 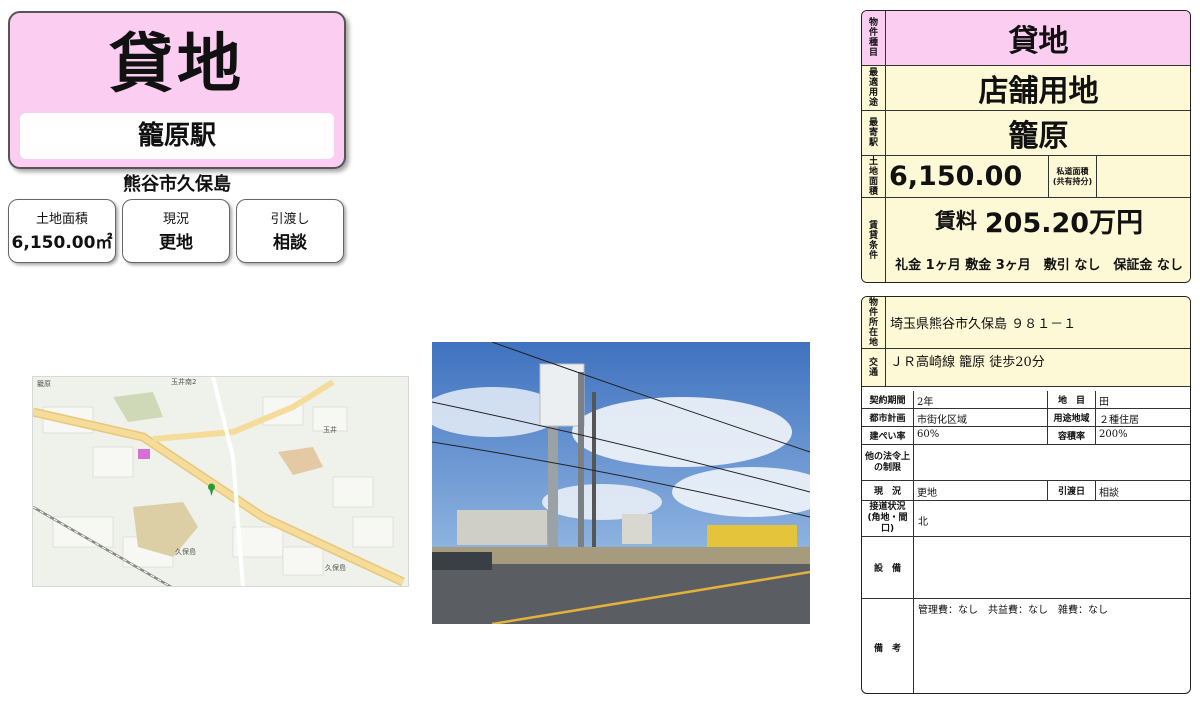 What do you see at coordinates (1143, 491) in the screenshot?
I see `delivery-value: 相談` at bounding box center [1143, 491].